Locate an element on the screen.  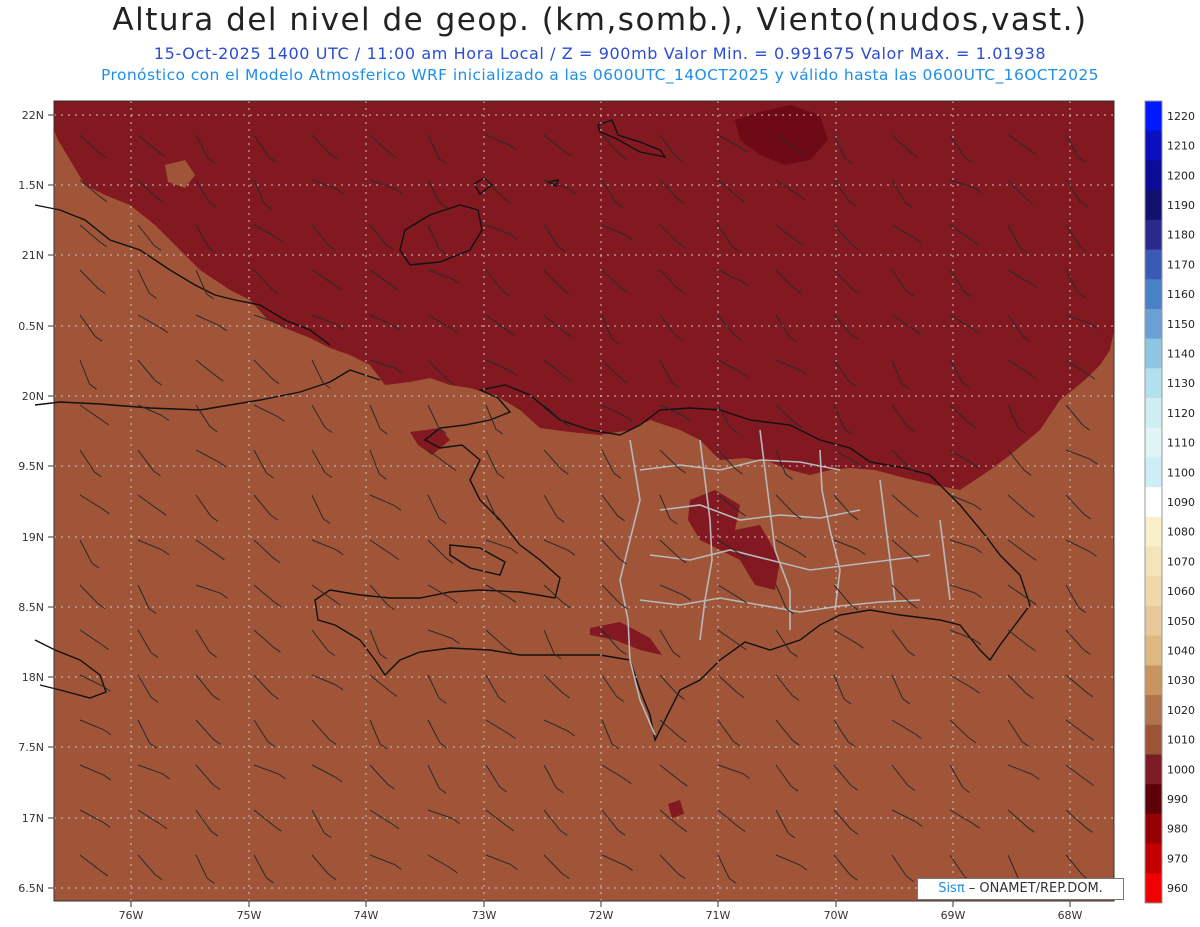
longitude-labels: 76W 75W 74W 73W 72W 71W 70W 69W 68W is located at coordinates (601, 915).